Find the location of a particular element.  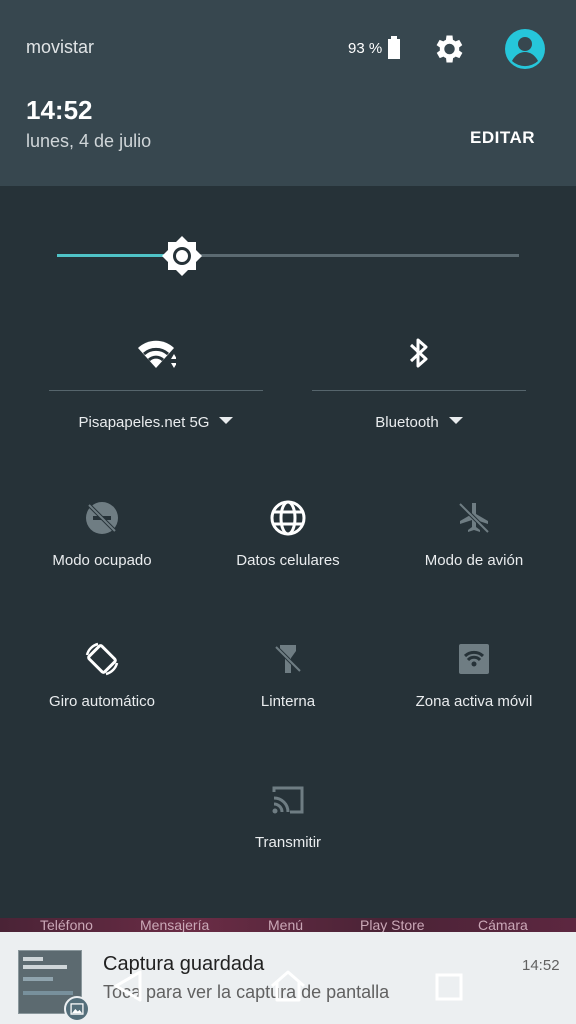

settings-icon is located at coordinates (448, 49).